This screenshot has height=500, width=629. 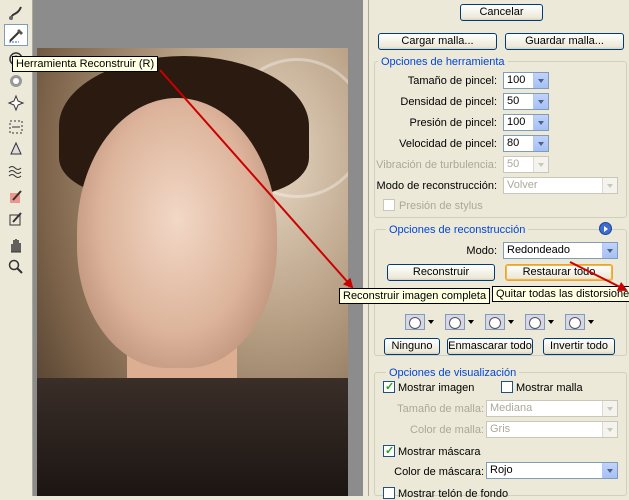 I want to click on reconstruct-mode-label: Modo de reconstrucción:, so click(x=436, y=186).